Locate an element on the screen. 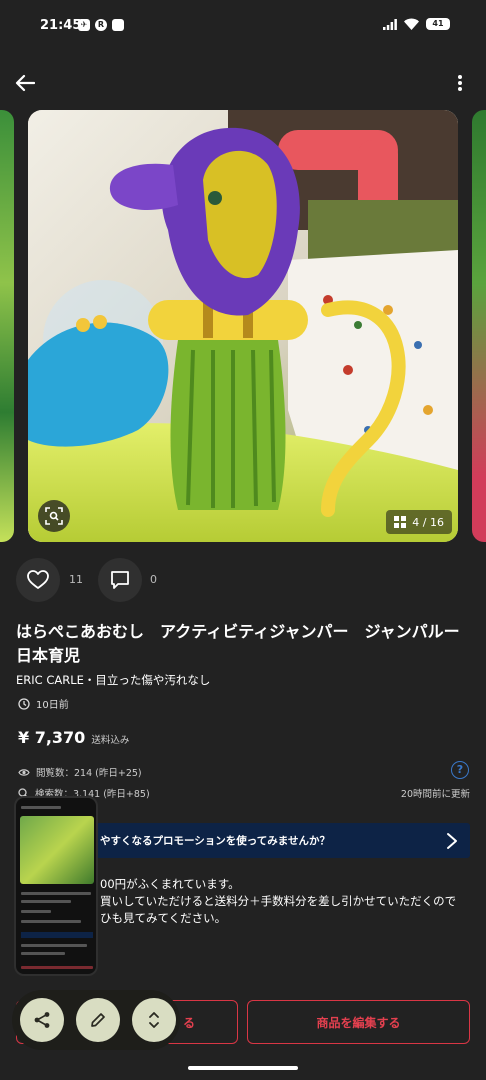 This screenshot has width=486, height=1080. promotion-line: ひも見てみてください。 is located at coordinates (163, 918).